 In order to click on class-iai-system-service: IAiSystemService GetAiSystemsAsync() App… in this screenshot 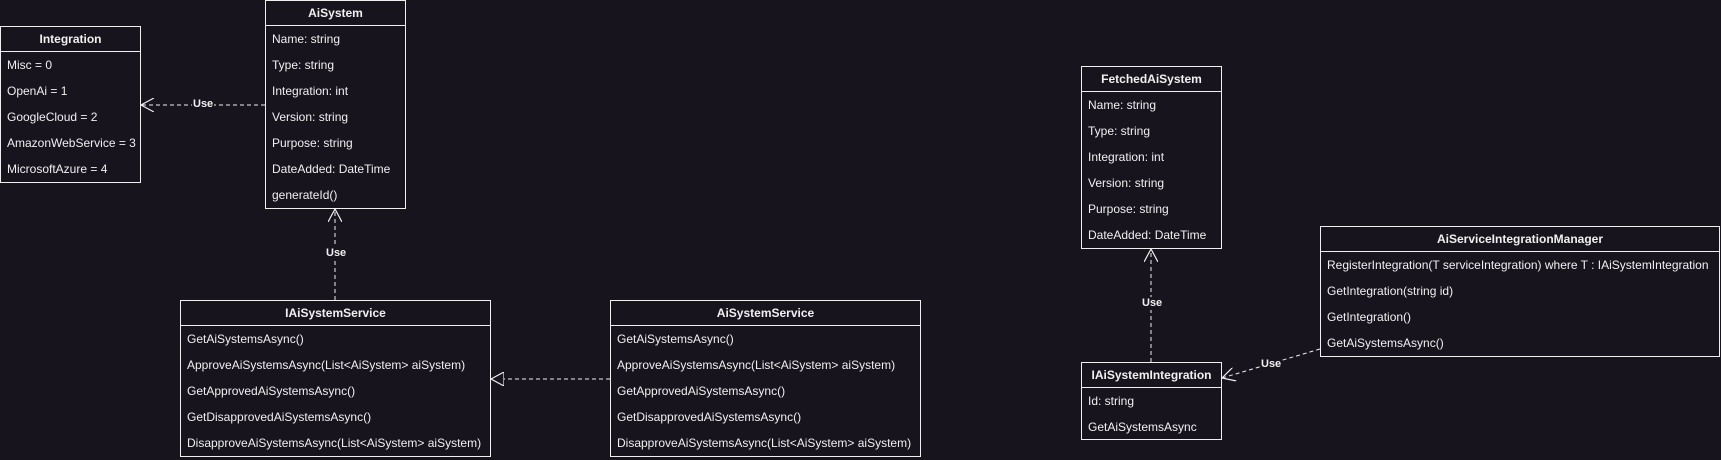, I will do `click(335, 378)`.